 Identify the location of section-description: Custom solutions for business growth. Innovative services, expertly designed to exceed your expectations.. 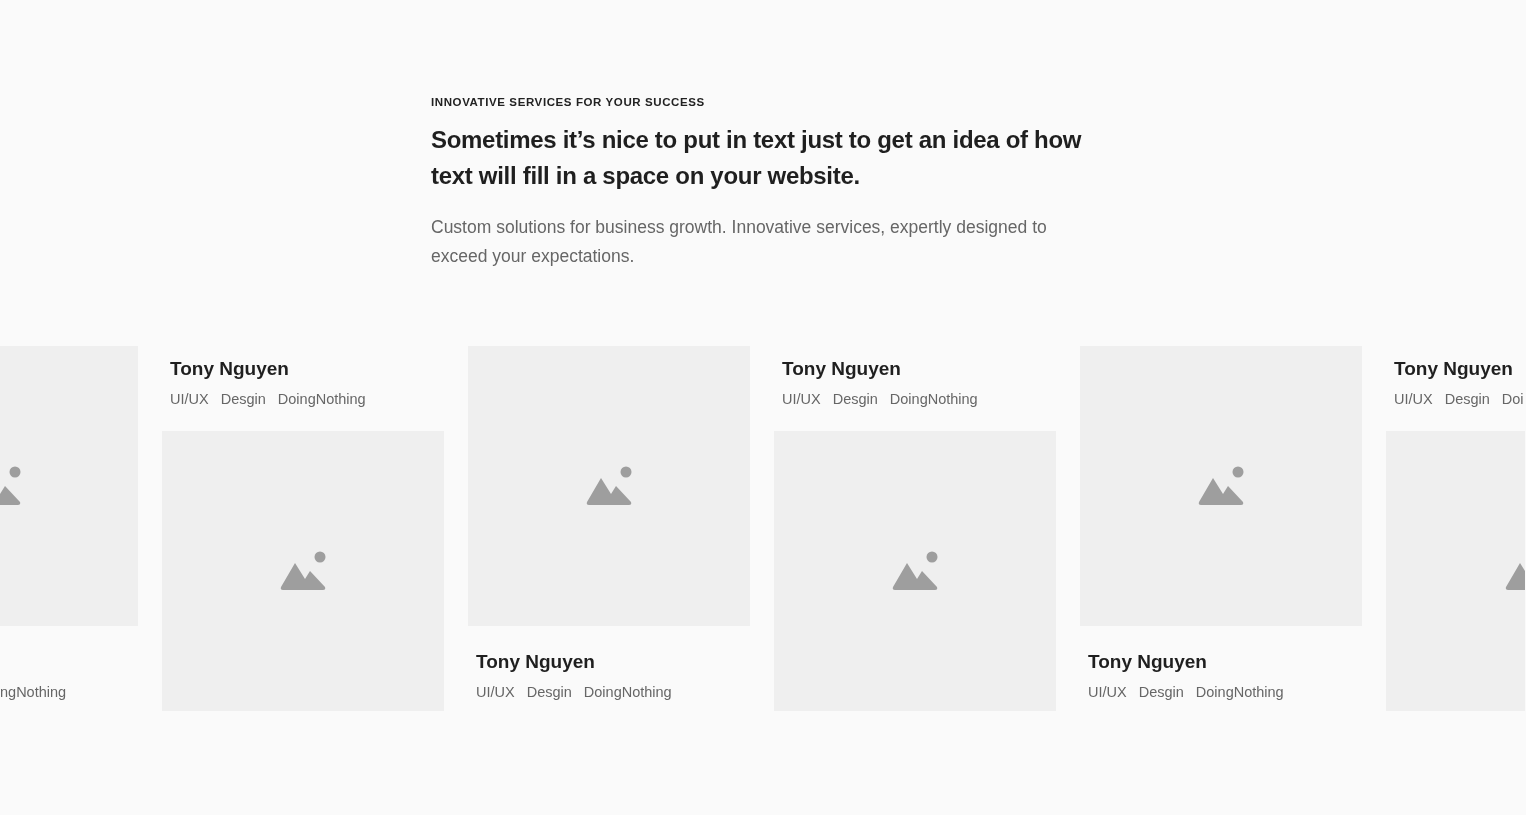
(739, 242).